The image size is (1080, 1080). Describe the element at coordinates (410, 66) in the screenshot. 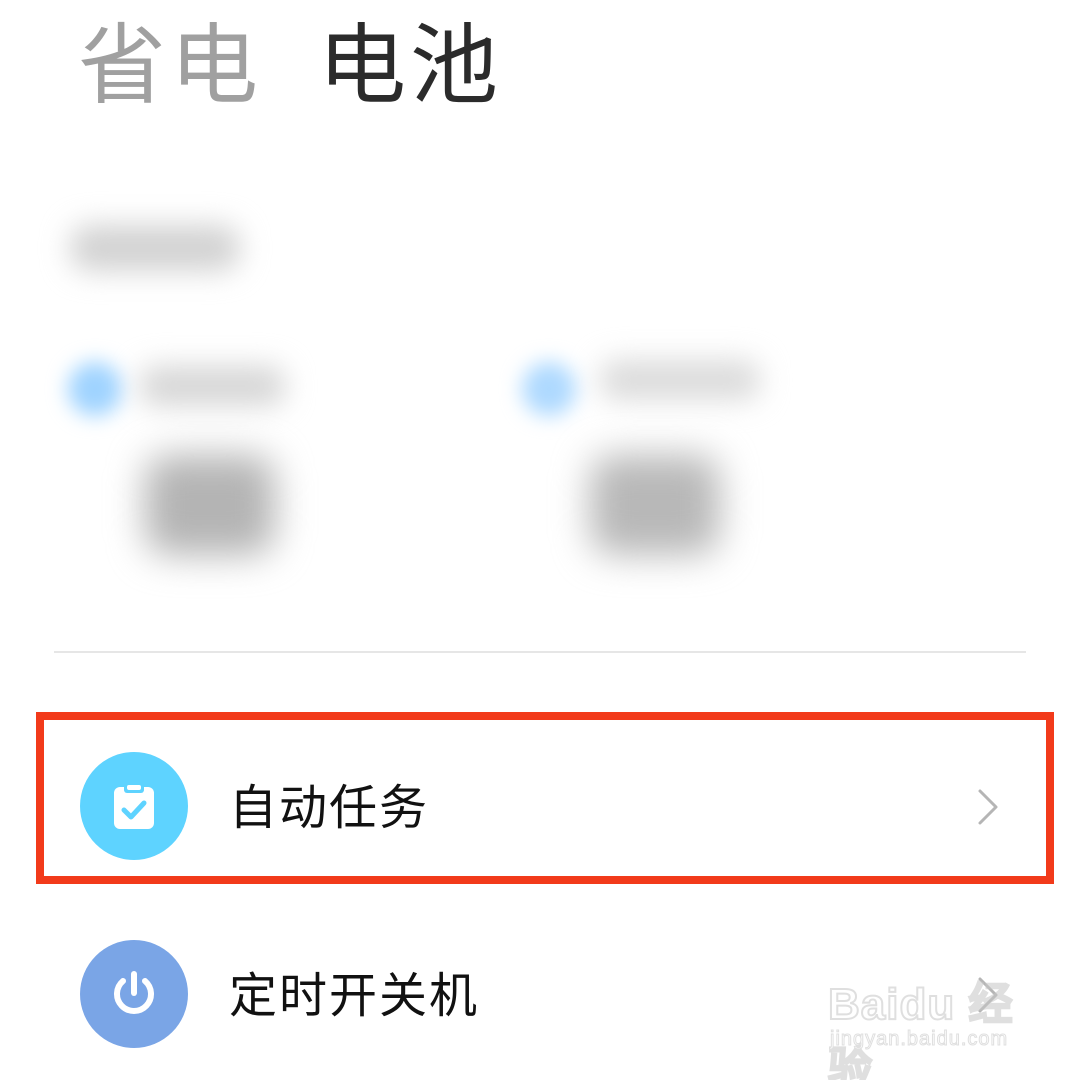

I see `tab-battery: 电池` at that location.